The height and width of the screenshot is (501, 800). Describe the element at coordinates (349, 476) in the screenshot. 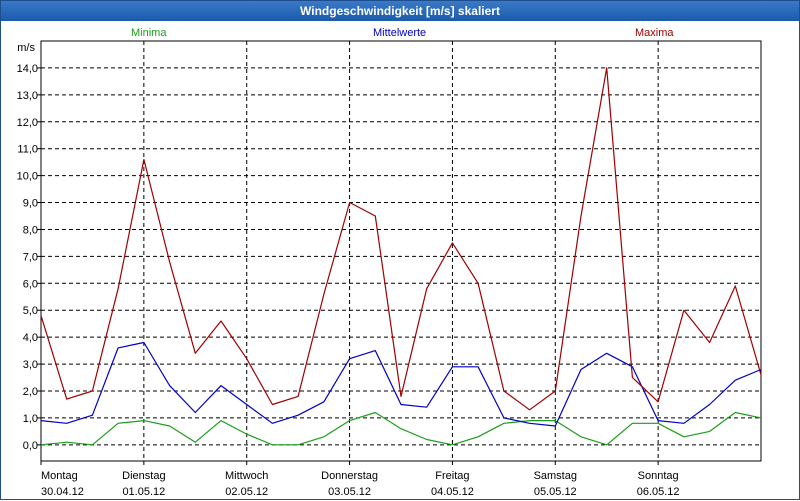

I see `x-tick-label-weekday: Donnerstag` at that location.